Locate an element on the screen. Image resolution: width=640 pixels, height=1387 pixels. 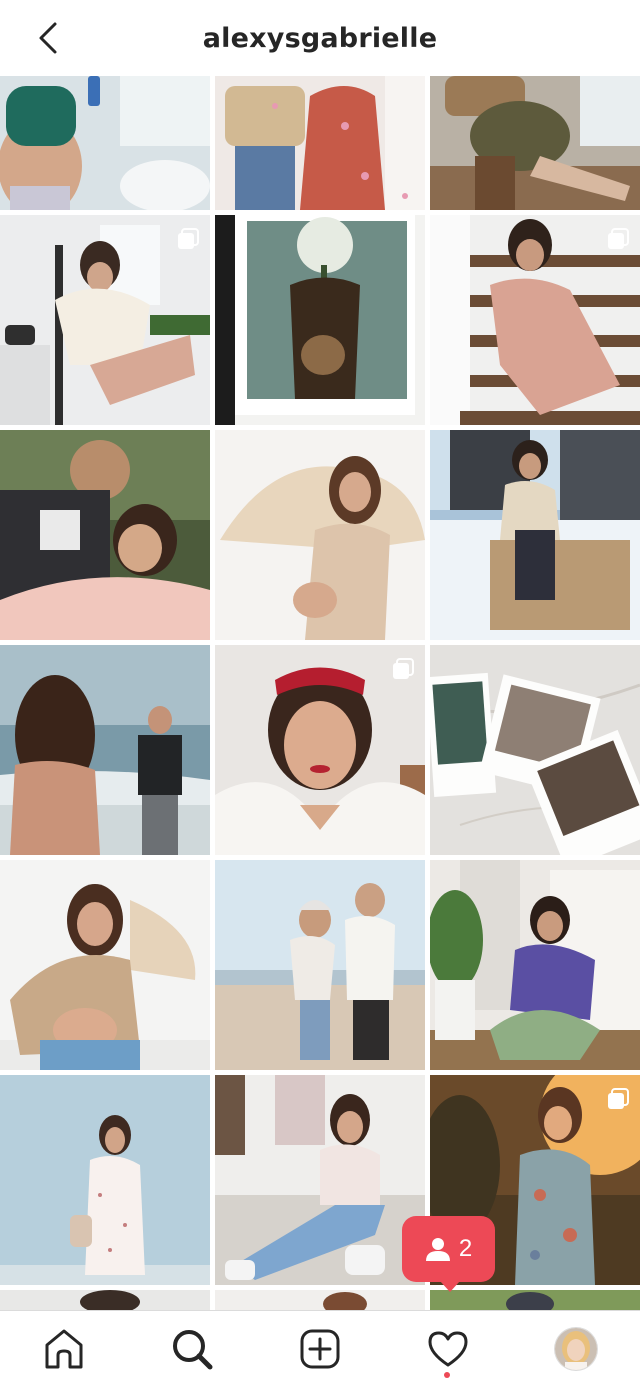
profile-avatar is located at coordinates (576, 1349).